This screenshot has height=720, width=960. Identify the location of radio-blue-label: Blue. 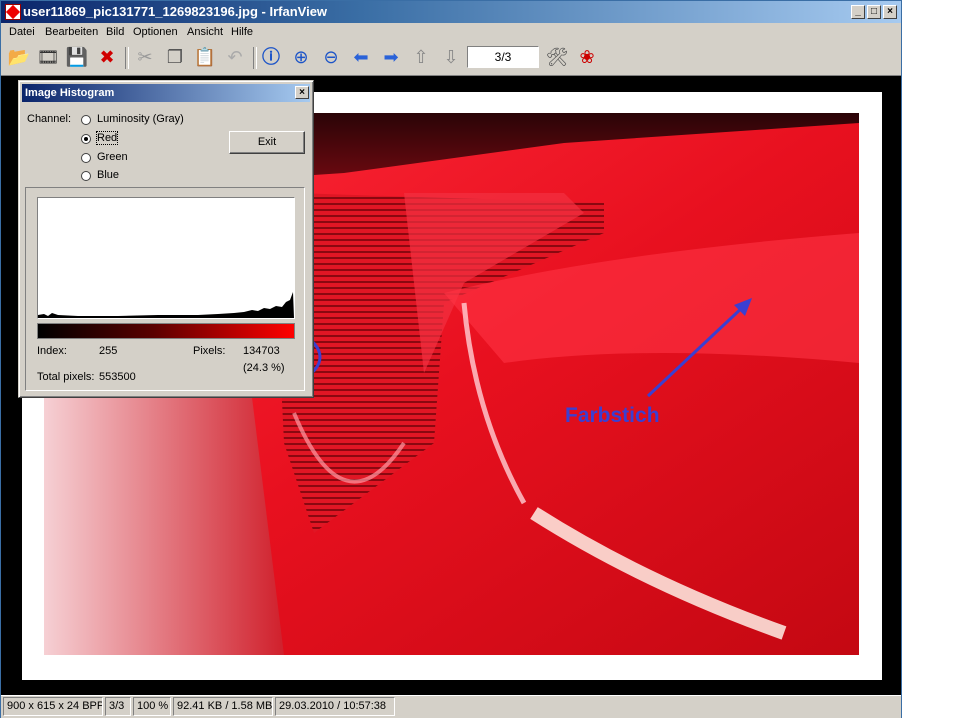
(108, 175).